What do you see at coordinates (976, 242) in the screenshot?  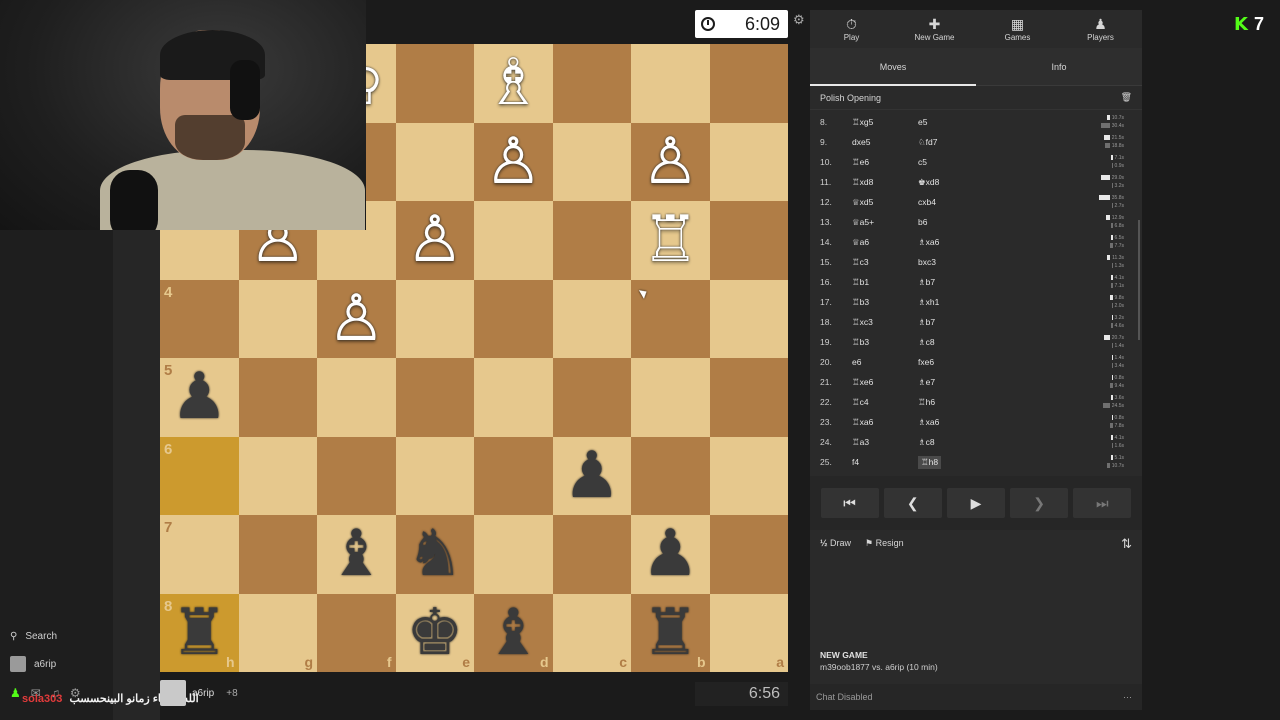 I see `move-row: 14. ♕a6 ♗xa6 6.5s 7.7s` at bounding box center [976, 242].